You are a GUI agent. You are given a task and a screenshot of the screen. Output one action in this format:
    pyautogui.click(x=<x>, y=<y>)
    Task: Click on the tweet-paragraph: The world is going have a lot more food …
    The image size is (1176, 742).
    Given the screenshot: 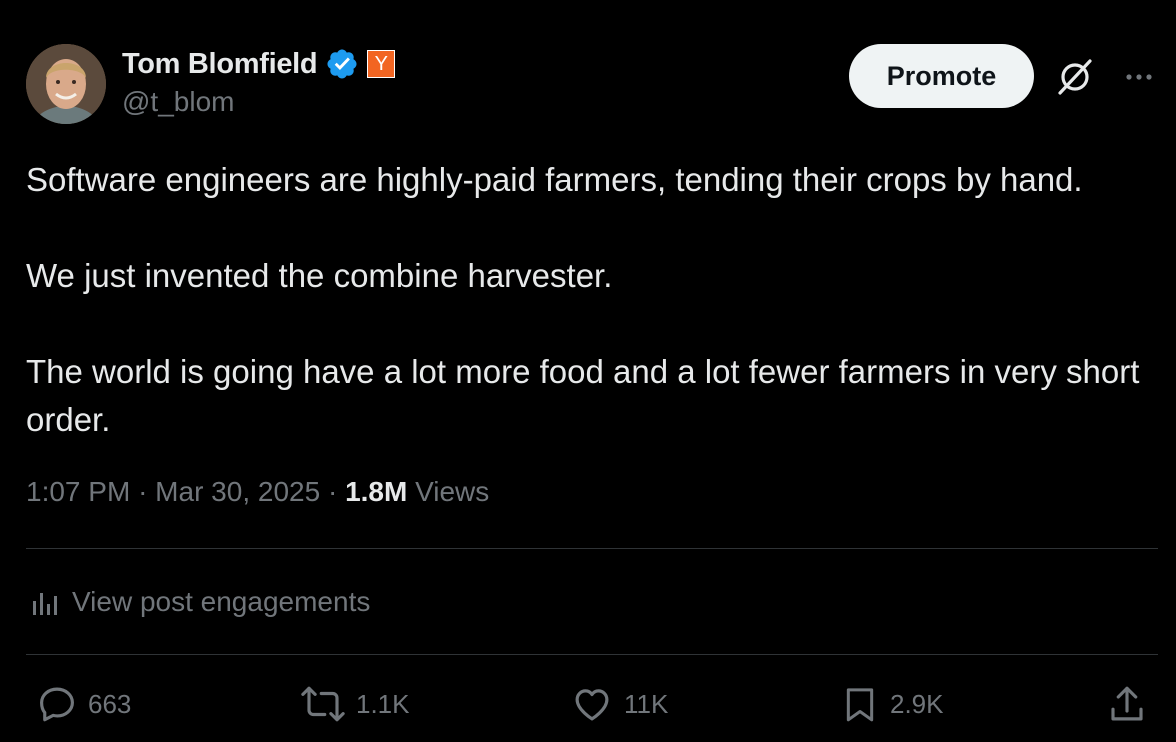 What is the action you would take?
    pyautogui.click(x=583, y=395)
    